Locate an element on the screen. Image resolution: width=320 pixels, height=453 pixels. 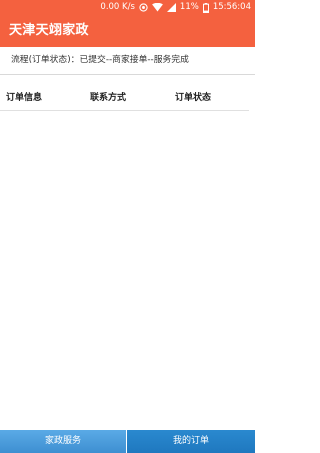
sync-icon is located at coordinates (143, 7).